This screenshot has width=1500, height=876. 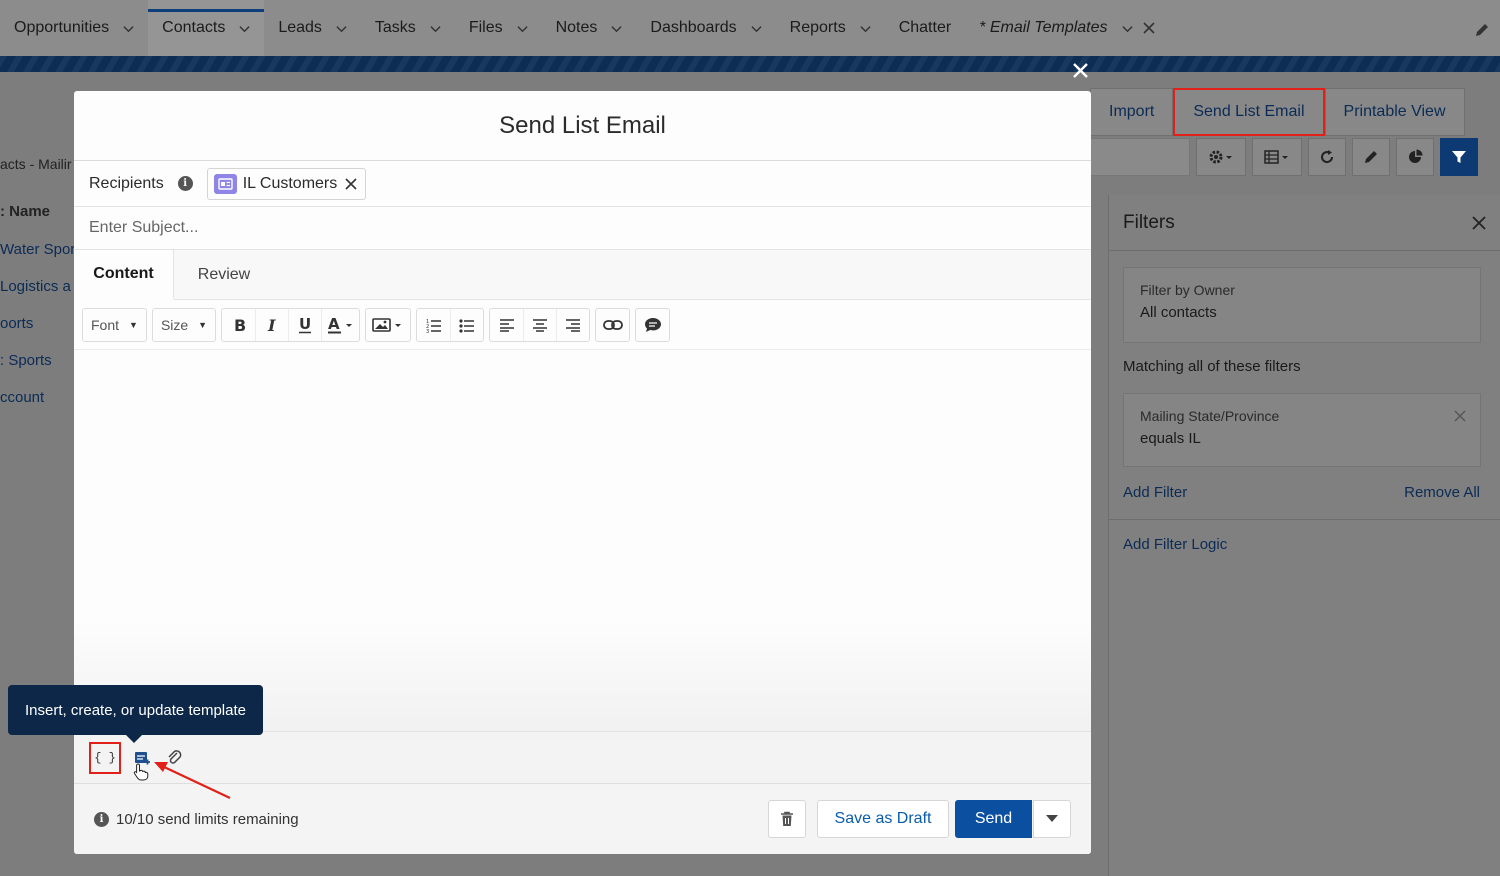 What do you see at coordinates (40, 360) in the screenshot?
I see `list-item: : Sports` at bounding box center [40, 360].